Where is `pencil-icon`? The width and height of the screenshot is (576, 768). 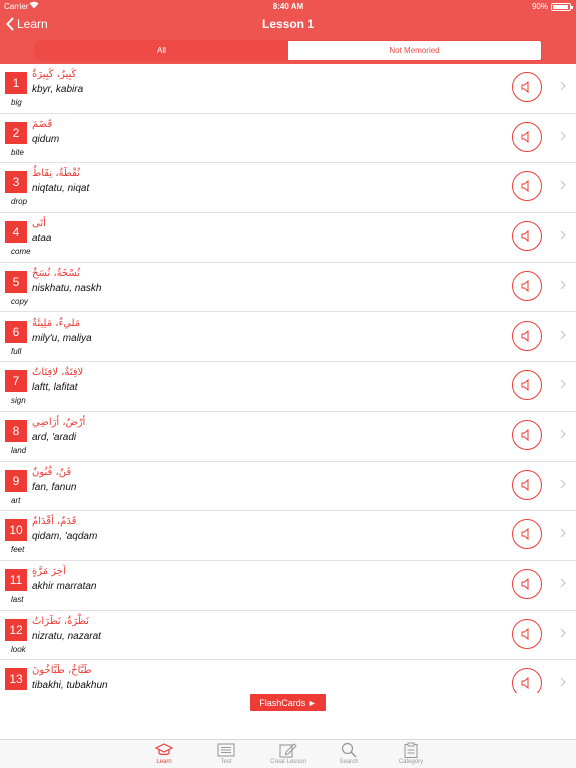
pencil-icon is located at coordinates (288, 750).